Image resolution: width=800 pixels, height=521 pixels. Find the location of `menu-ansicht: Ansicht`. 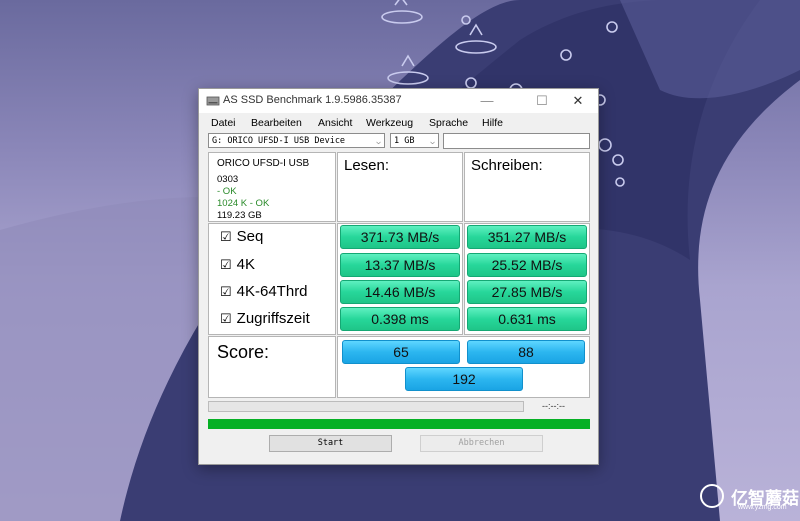

menu-ansicht: Ansicht is located at coordinates (335, 123).